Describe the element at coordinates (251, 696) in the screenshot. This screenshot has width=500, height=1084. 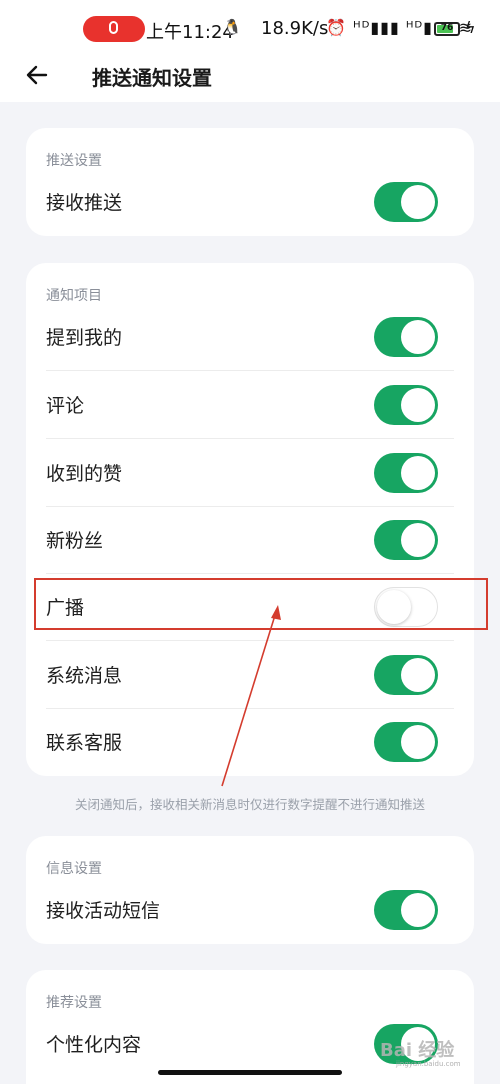
I see `annotation-arrow` at that location.